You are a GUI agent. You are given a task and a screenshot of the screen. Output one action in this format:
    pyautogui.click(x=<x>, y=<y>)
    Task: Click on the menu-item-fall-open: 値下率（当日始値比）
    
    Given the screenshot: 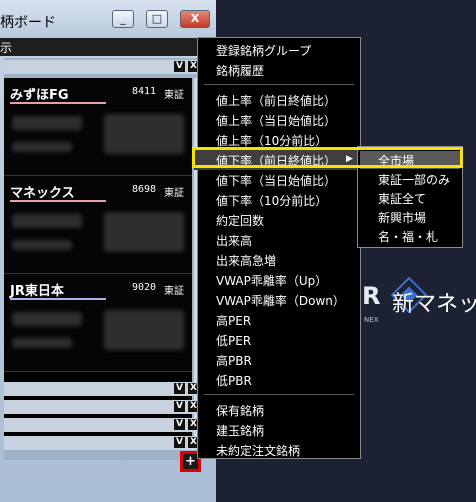 What is the action you would take?
    pyautogui.click(x=276, y=180)
    